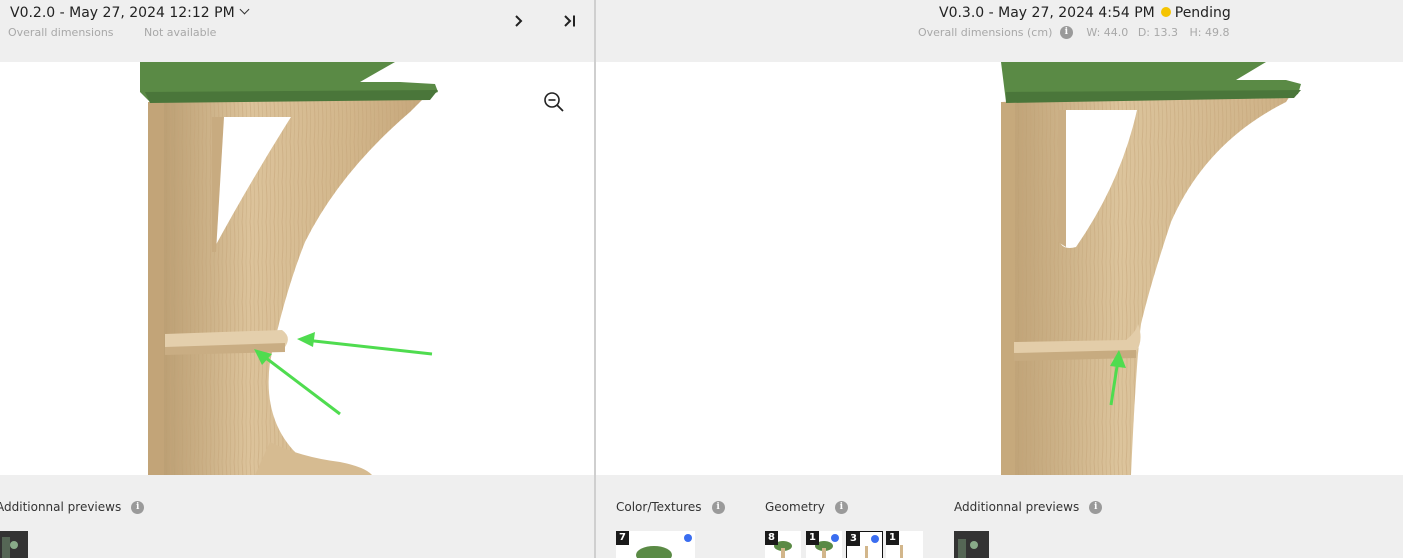  What do you see at coordinates (180, 32) in the screenshot?
I see `left-dimensions-value: Not available` at bounding box center [180, 32].